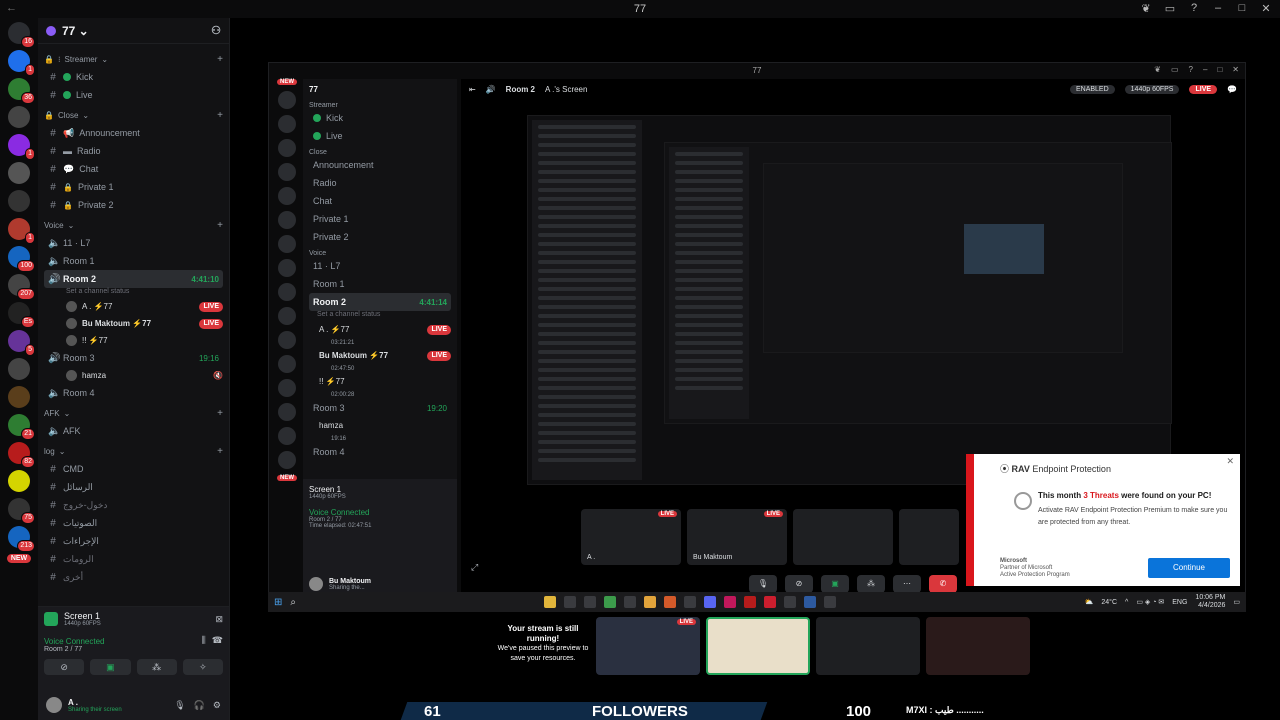 The image size is (1280, 720). I want to click on leave-call-button: ✆, so click(943, 584).